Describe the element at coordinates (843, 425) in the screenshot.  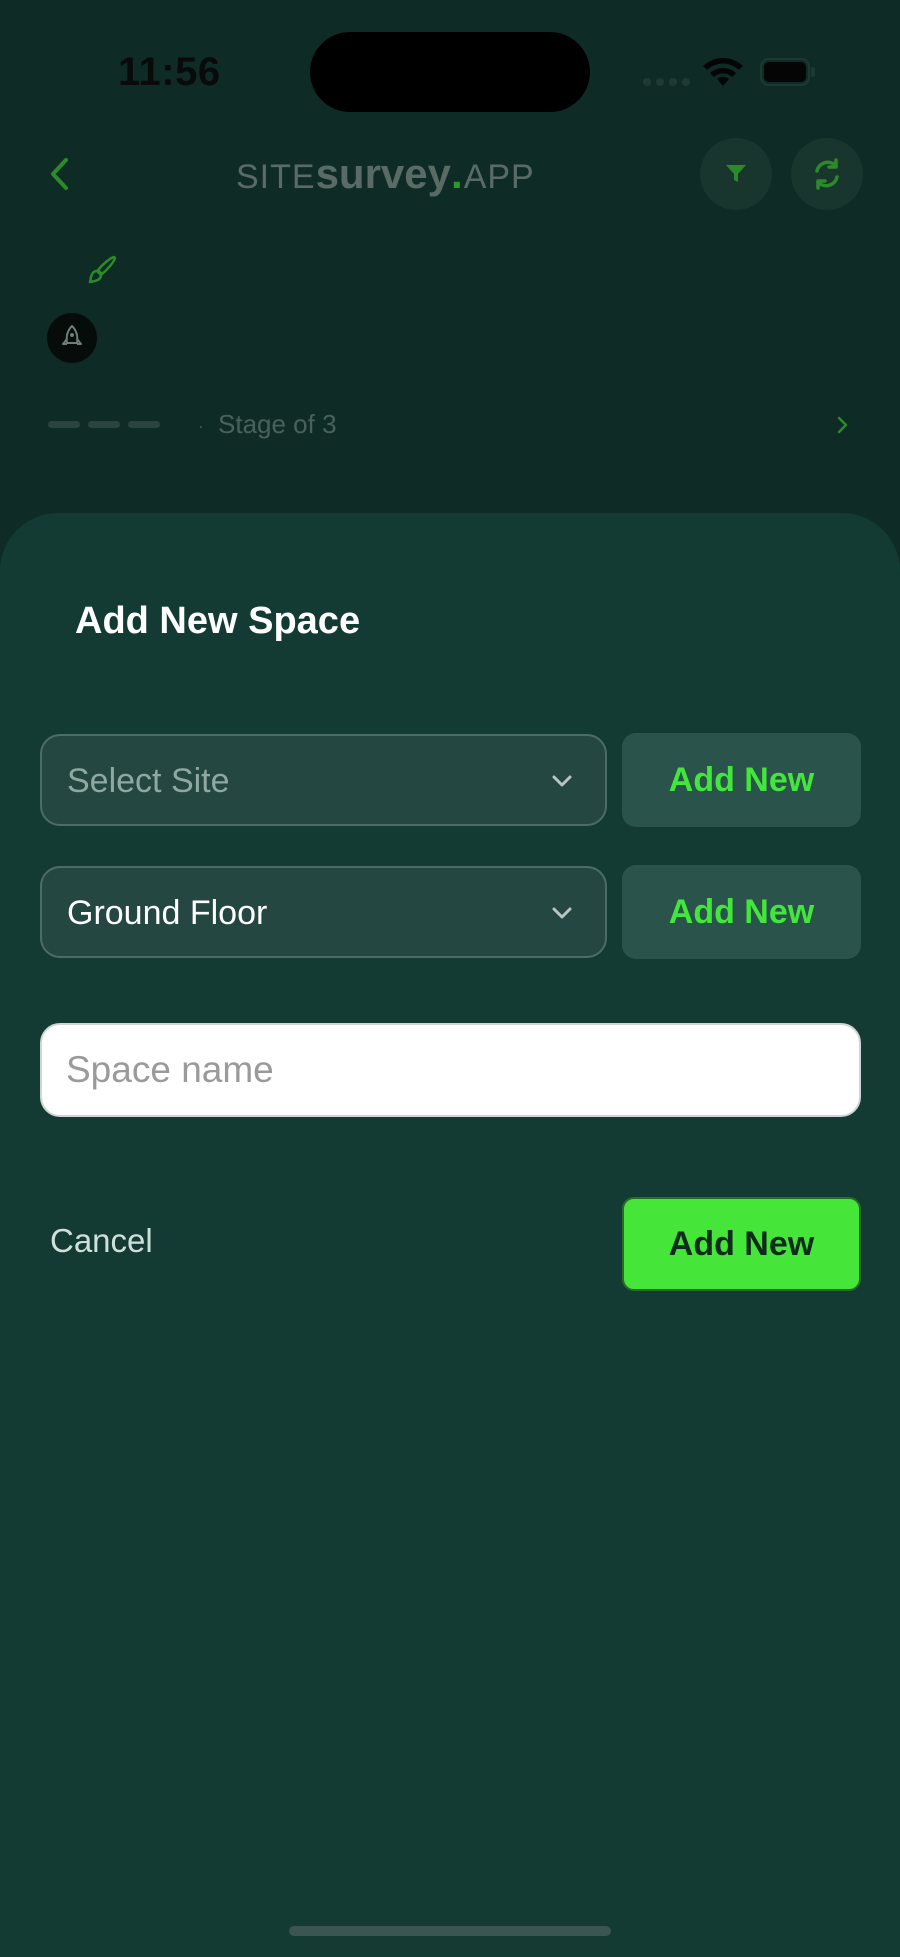
I see `chevron-right-icon` at that location.